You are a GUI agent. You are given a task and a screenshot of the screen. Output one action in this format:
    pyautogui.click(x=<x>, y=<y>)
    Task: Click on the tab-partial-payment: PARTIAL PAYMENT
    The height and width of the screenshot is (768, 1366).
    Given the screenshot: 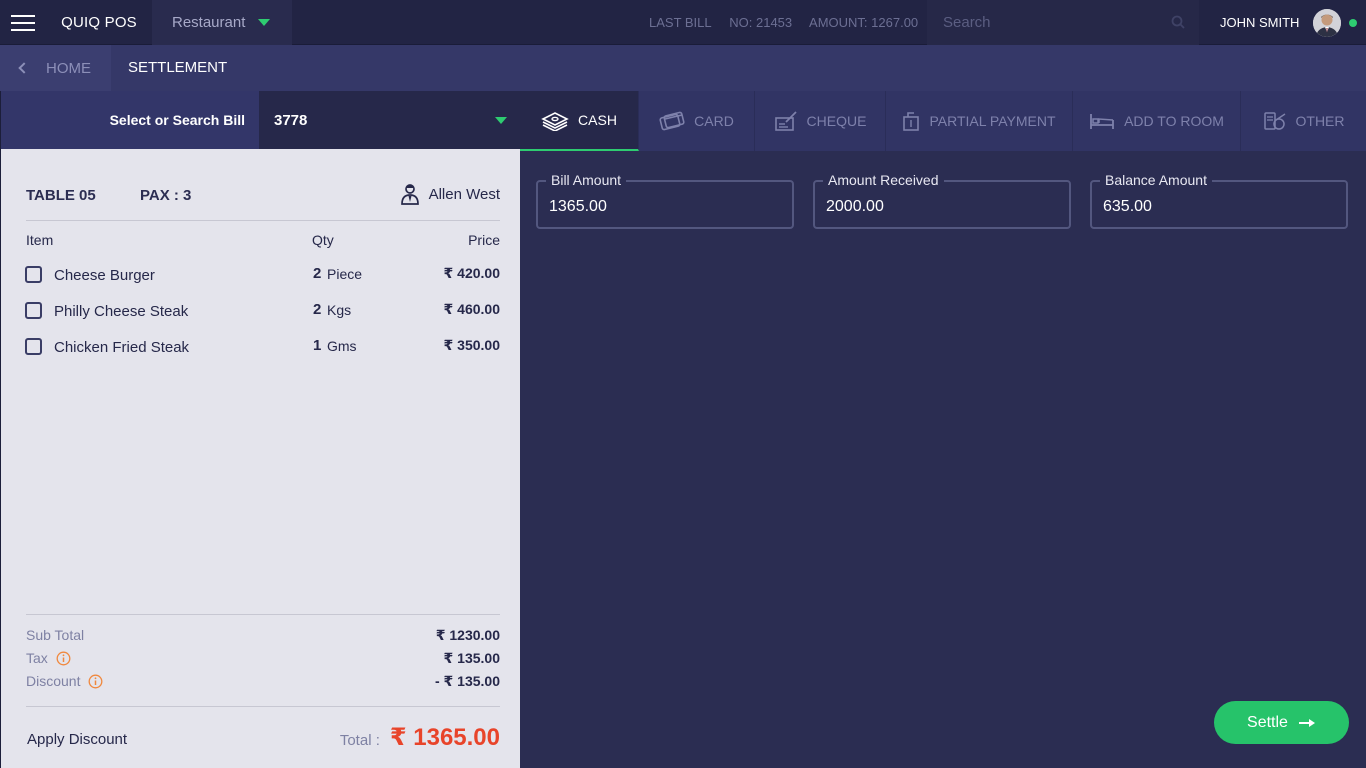 What is the action you would take?
    pyautogui.click(x=979, y=121)
    